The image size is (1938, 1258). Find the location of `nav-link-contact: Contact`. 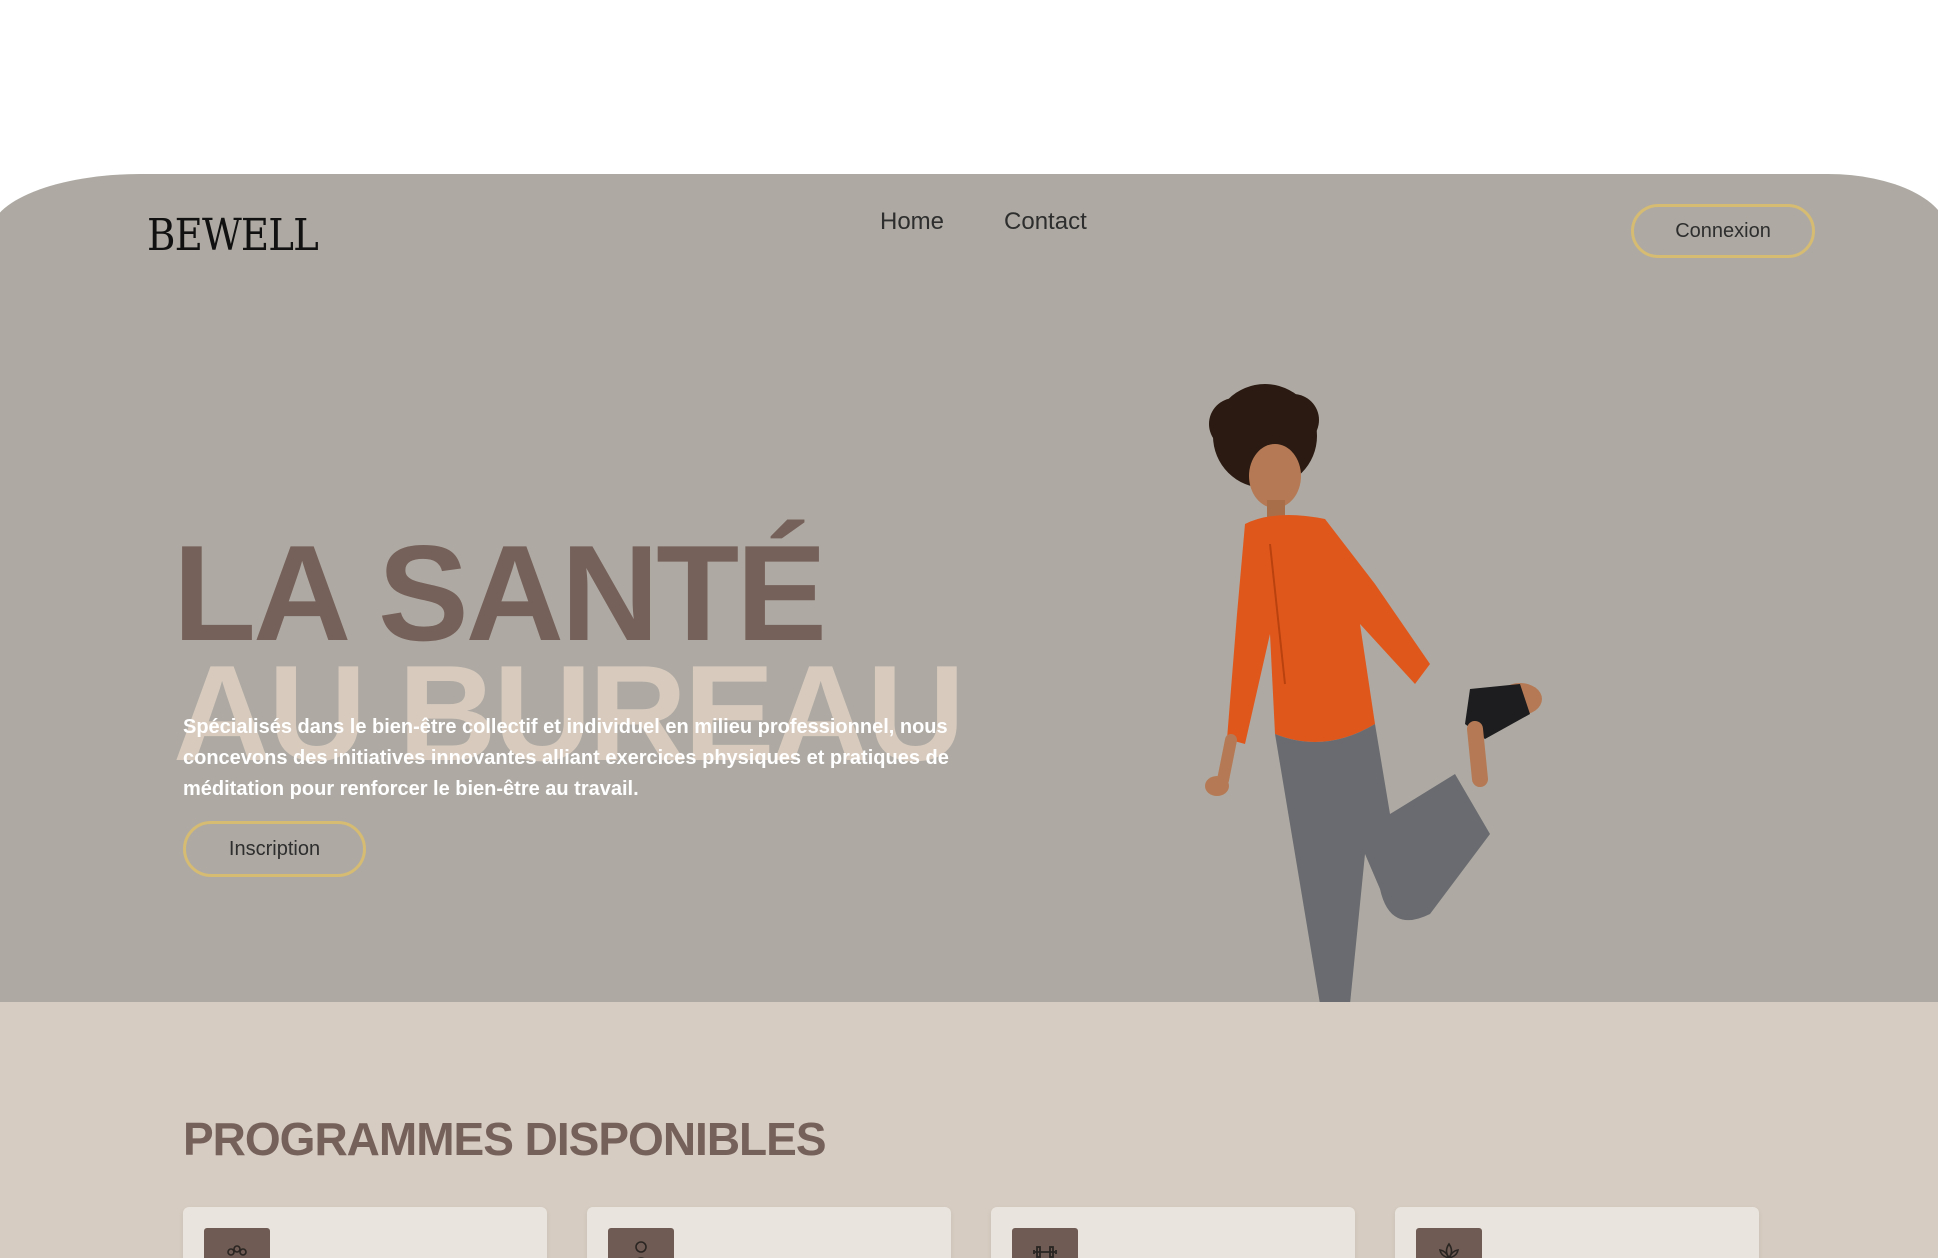

nav-link-contact: Contact is located at coordinates (1045, 222).